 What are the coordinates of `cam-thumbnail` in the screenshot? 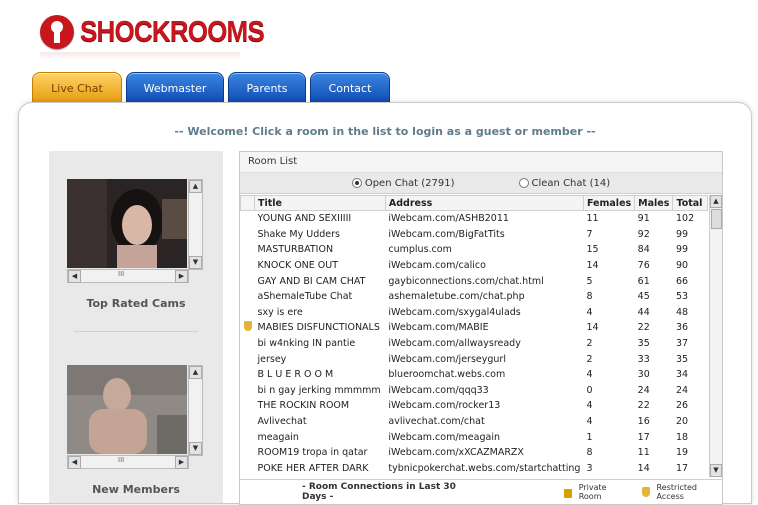 It's located at (127, 409).